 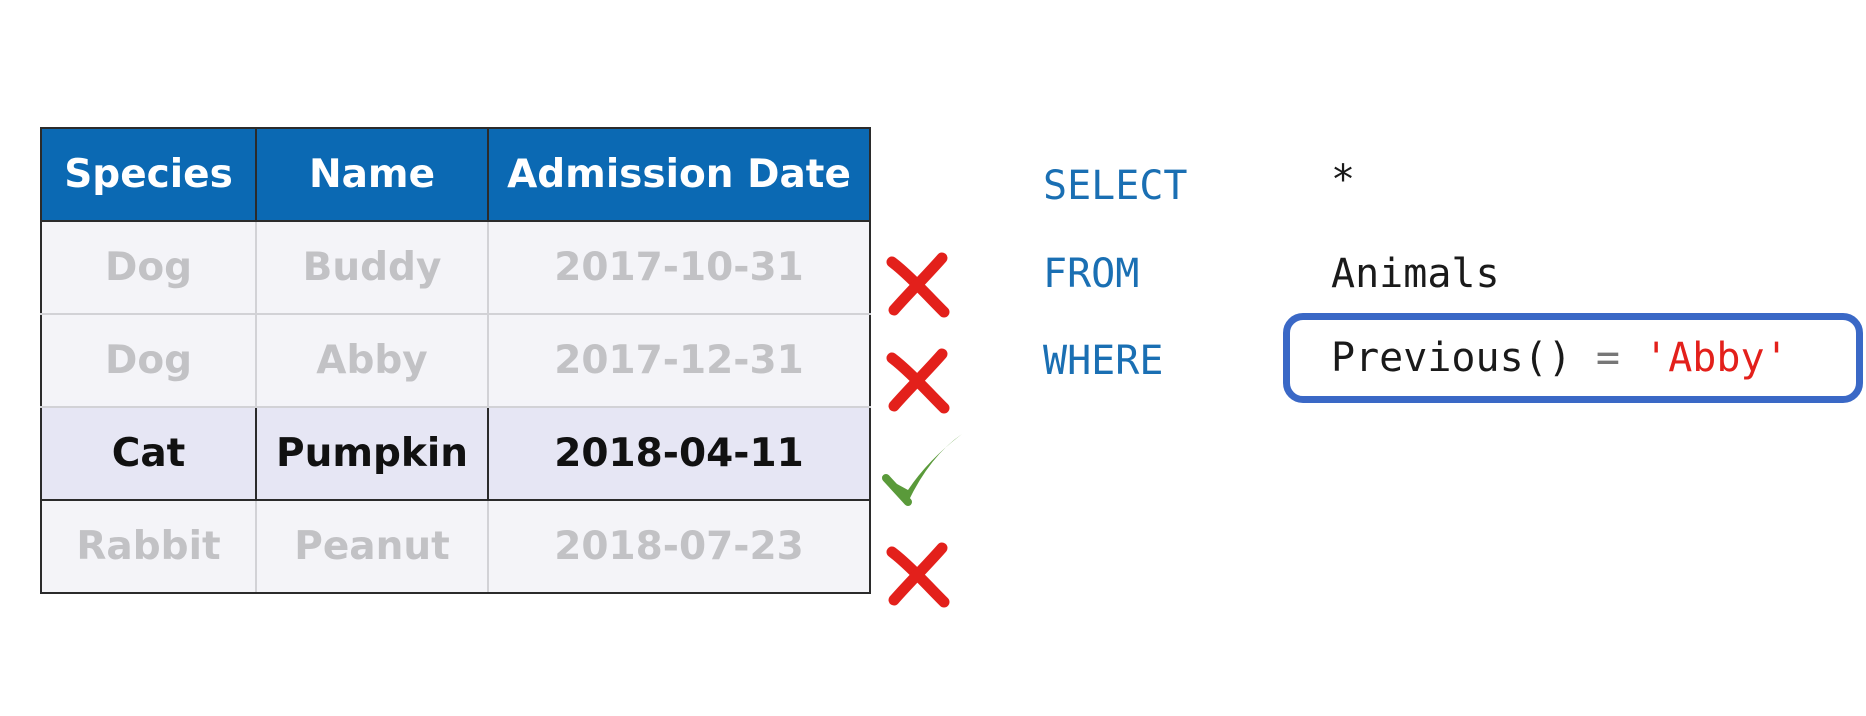 What do you see at coordinates (372, 267) in the screenshot?
I see `cell-name: Buddy` at bounding box center [372, 267].